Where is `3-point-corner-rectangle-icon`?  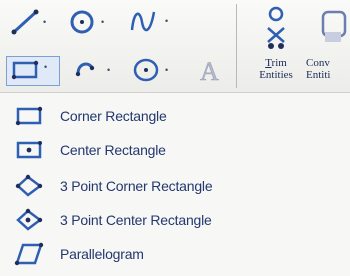 3-point-corner-rectangle-icon is located at coordinates (29, 186).